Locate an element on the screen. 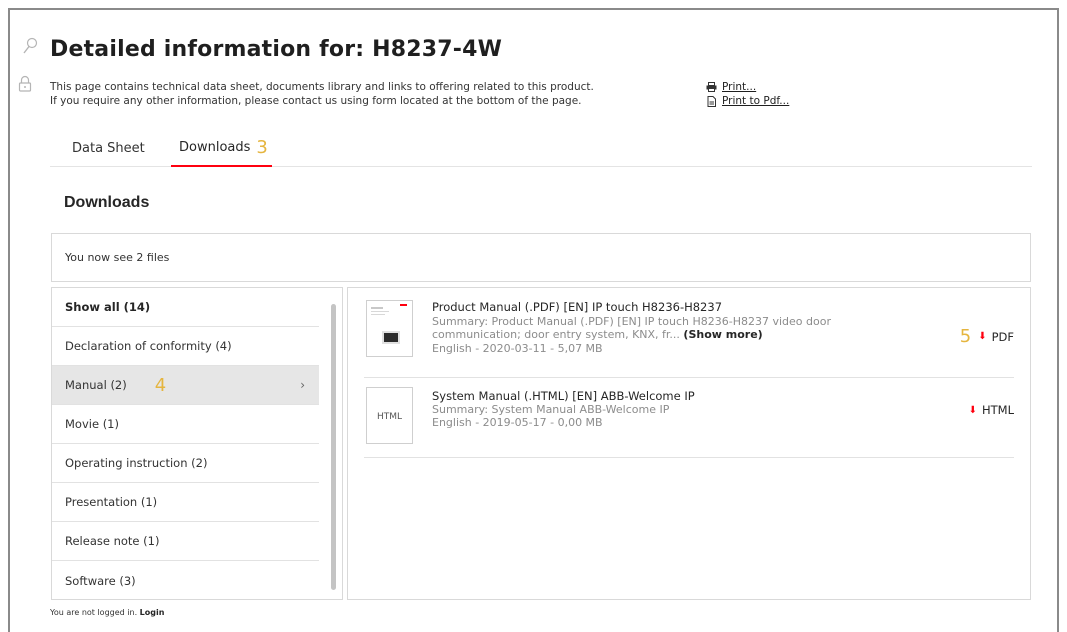 The image size is (1067, 632). file-thumbnail-pdf is located at coordinates (389, 328).